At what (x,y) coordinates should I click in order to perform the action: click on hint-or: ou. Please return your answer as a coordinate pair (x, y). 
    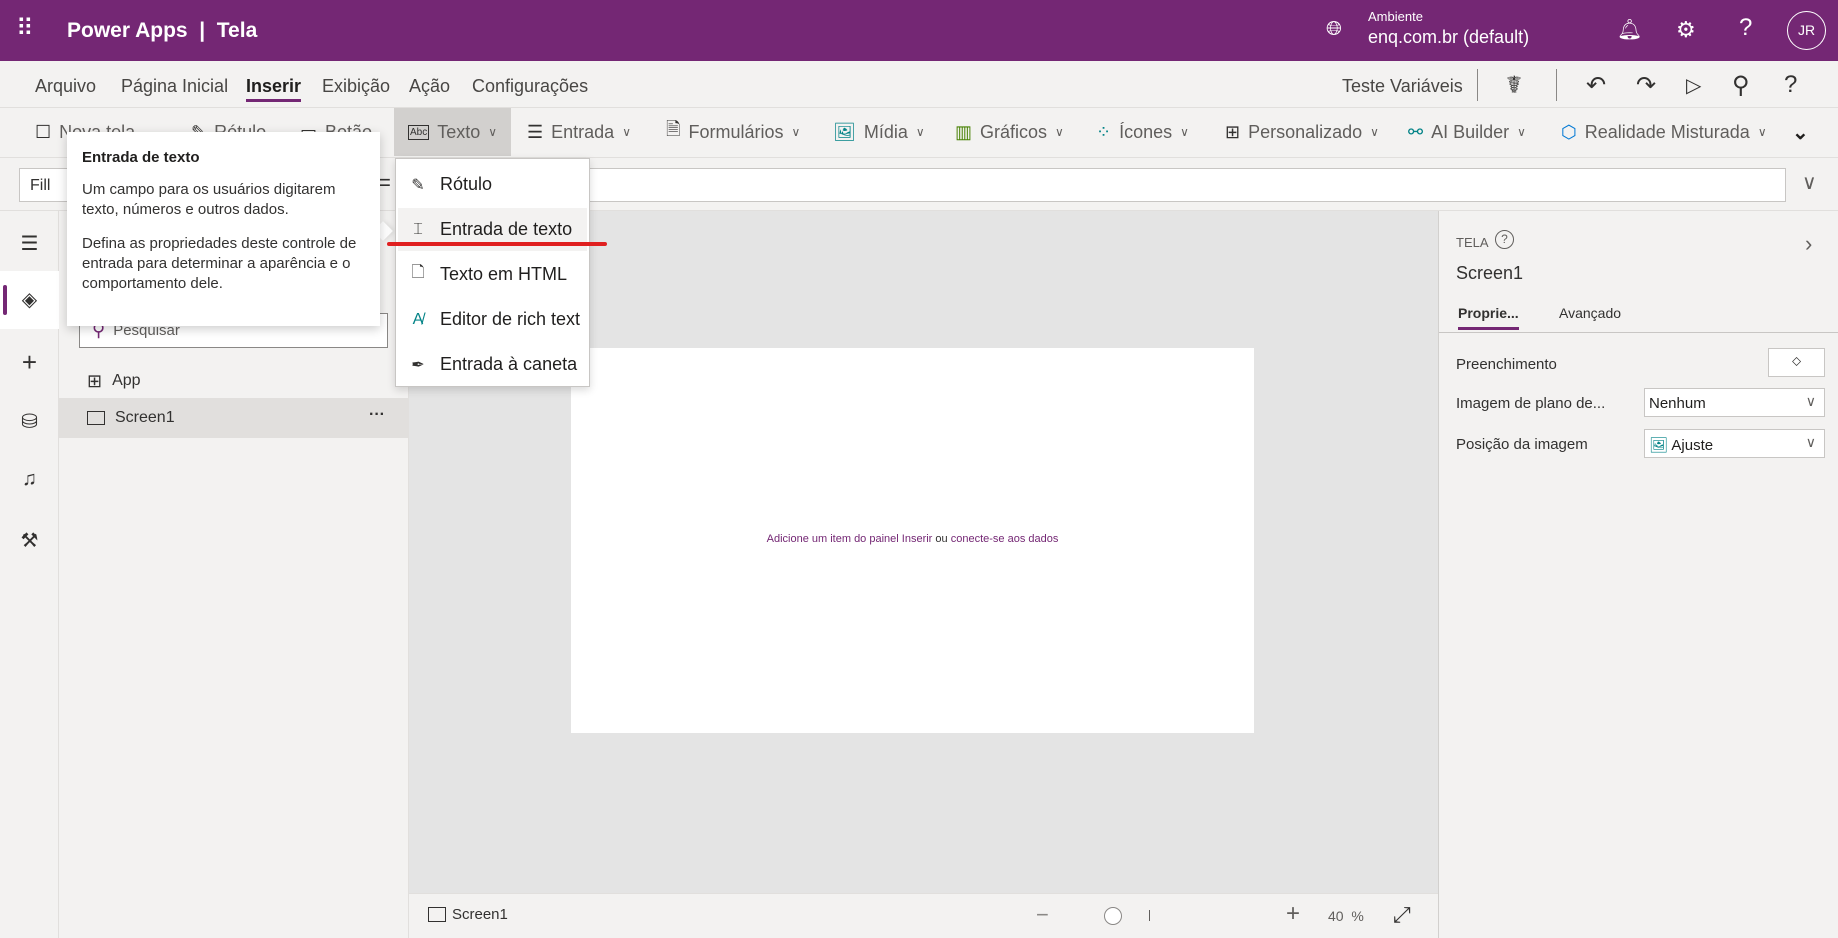
    Looking at the image, I should click on (941, 539).